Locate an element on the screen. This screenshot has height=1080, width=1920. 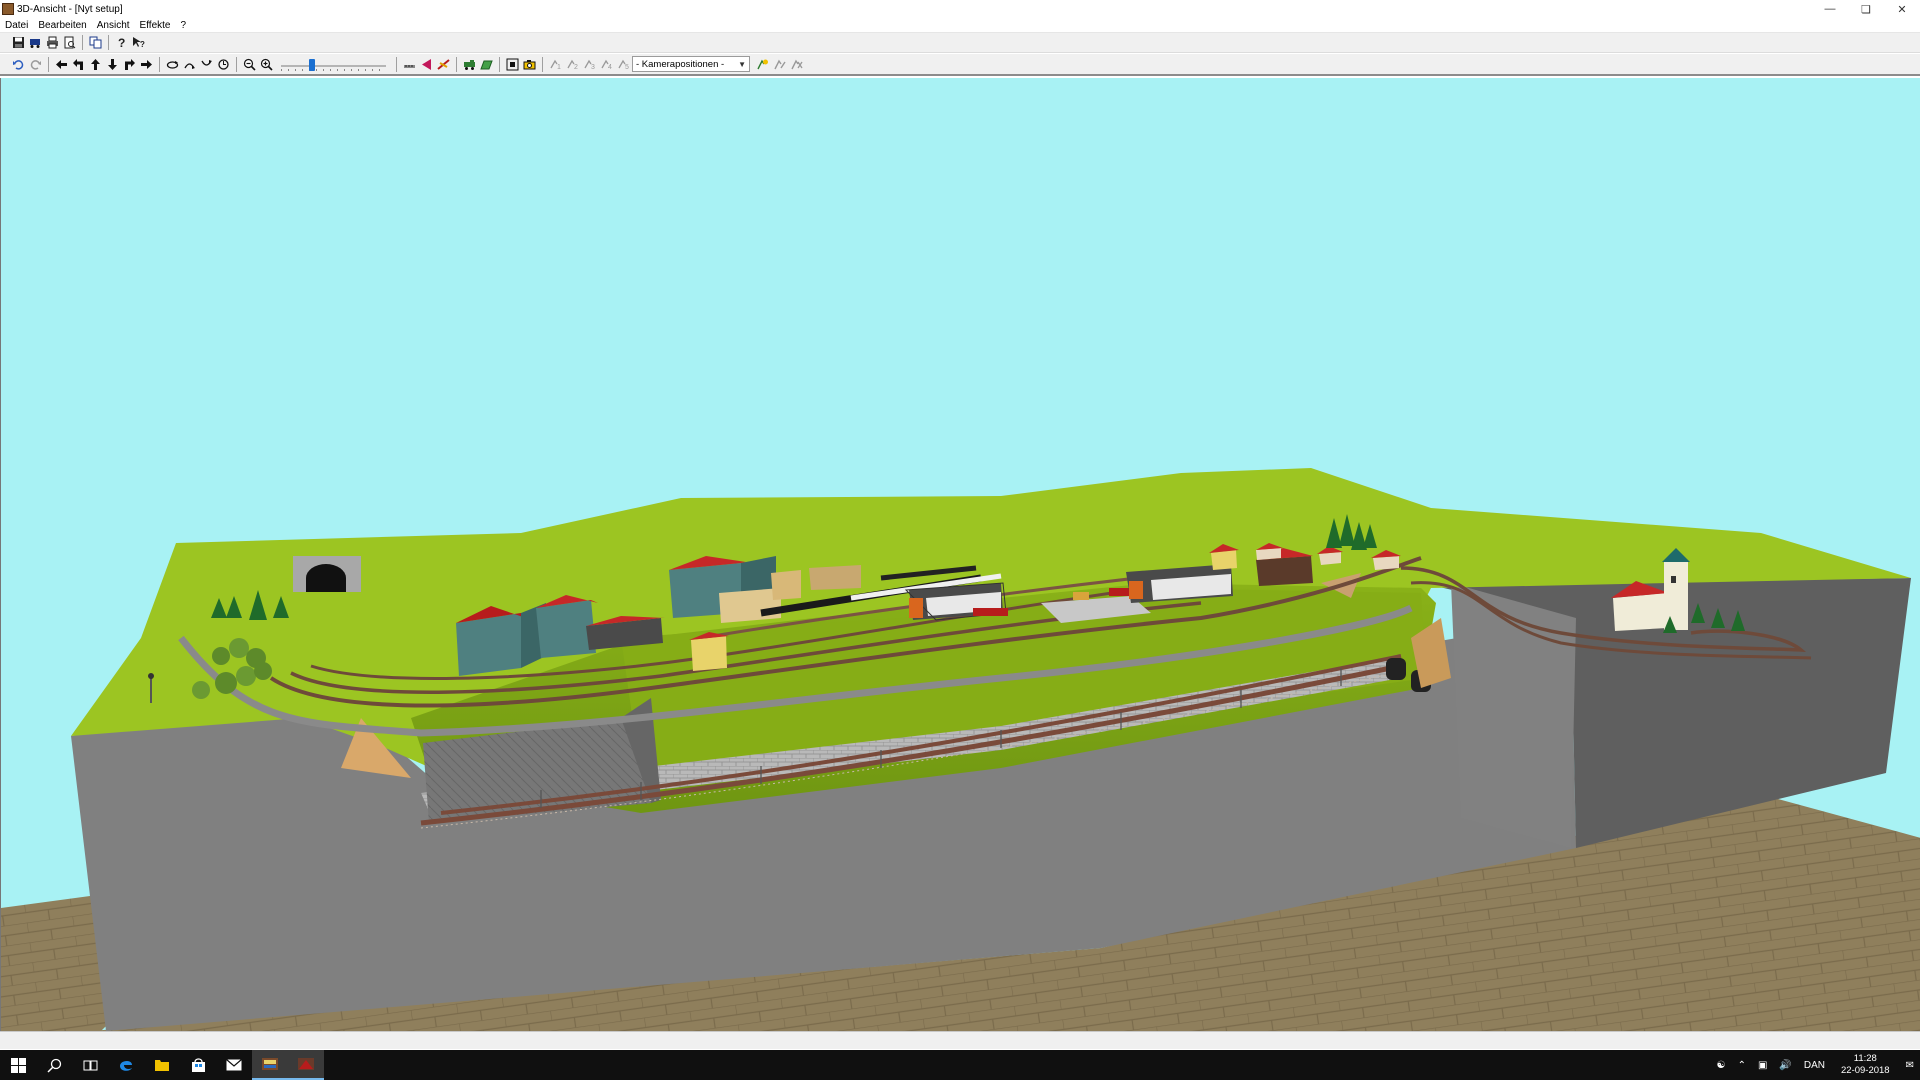
mail-icon is located at coordinates (234, 1065).